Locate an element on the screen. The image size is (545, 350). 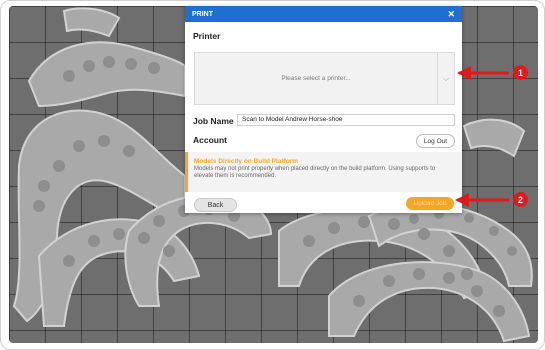
annotation-arrows is located at coordinates (482, 136).